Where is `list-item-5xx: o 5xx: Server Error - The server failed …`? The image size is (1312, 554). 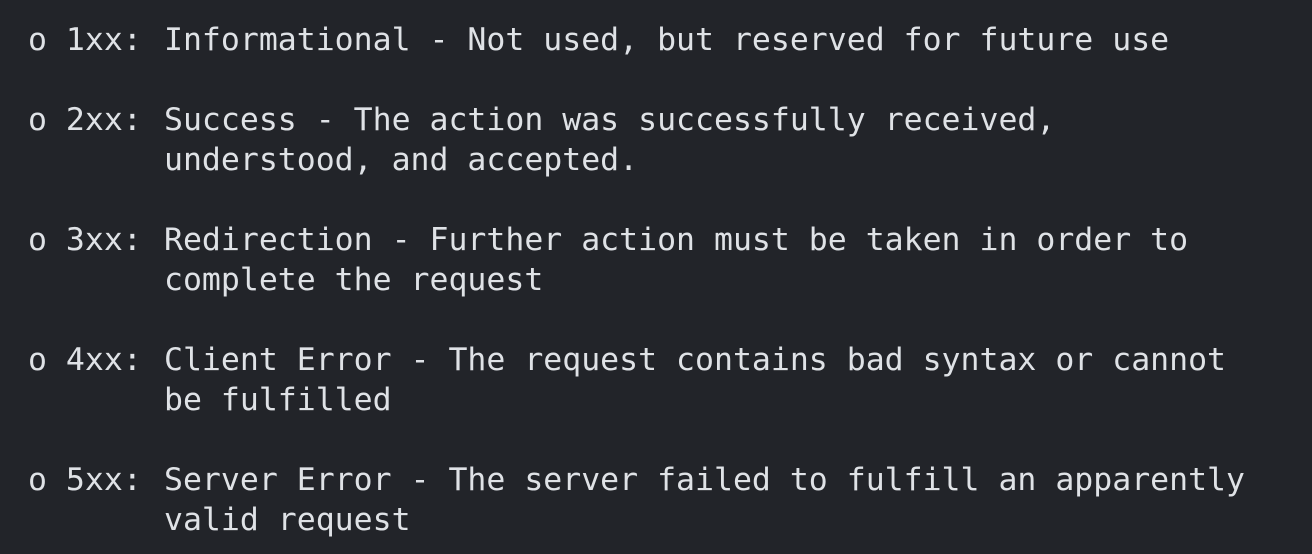 list-item-5xx: o 5xx: Server Error - The server failed … is located at coordinates (636, 500).